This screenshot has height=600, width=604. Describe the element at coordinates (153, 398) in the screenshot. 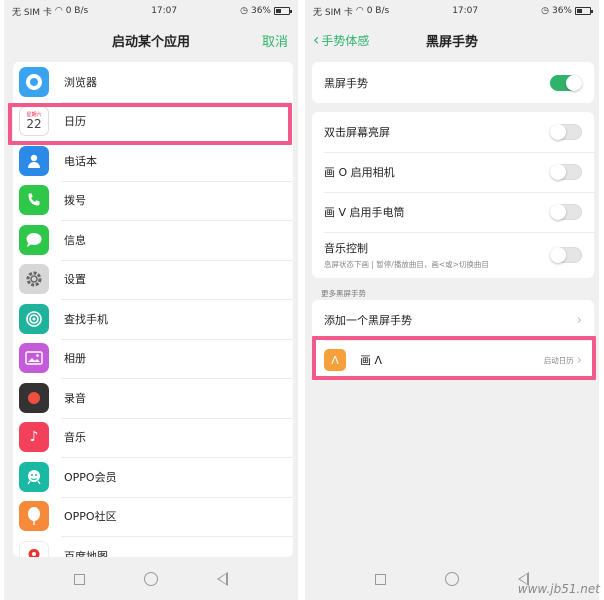

I see `app-item-recorder: 录音` at that location.